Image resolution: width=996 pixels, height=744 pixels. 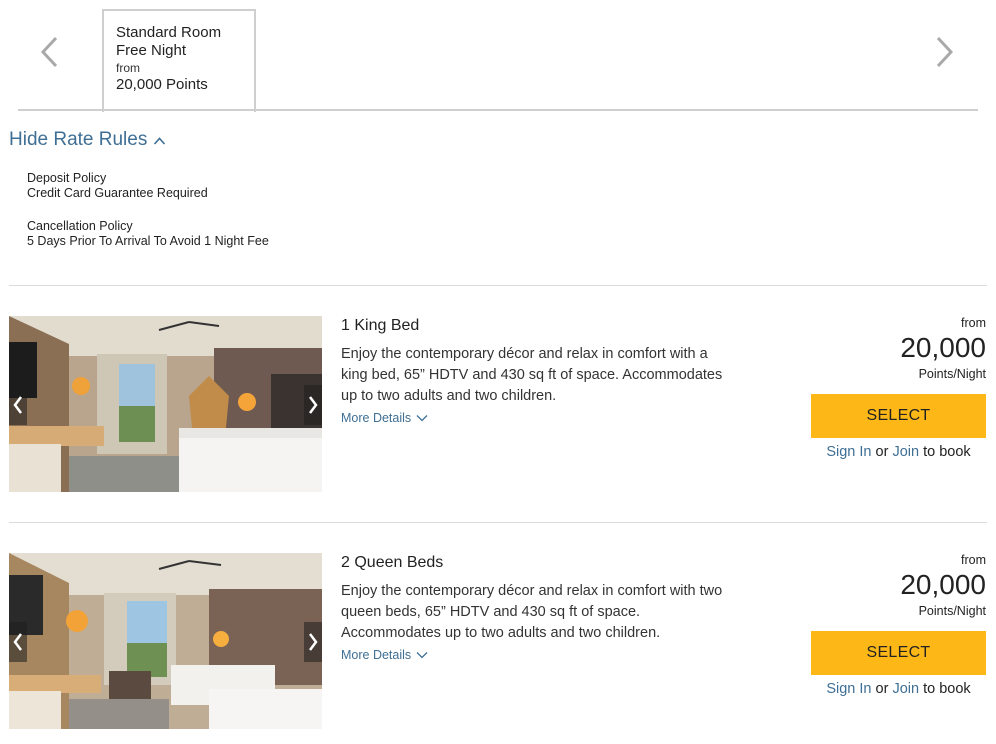 What do you see at coordinates (392, 562) in the screenshot?
I see `room-title: 2 Queen Beds` at bounding box center [392, 562].